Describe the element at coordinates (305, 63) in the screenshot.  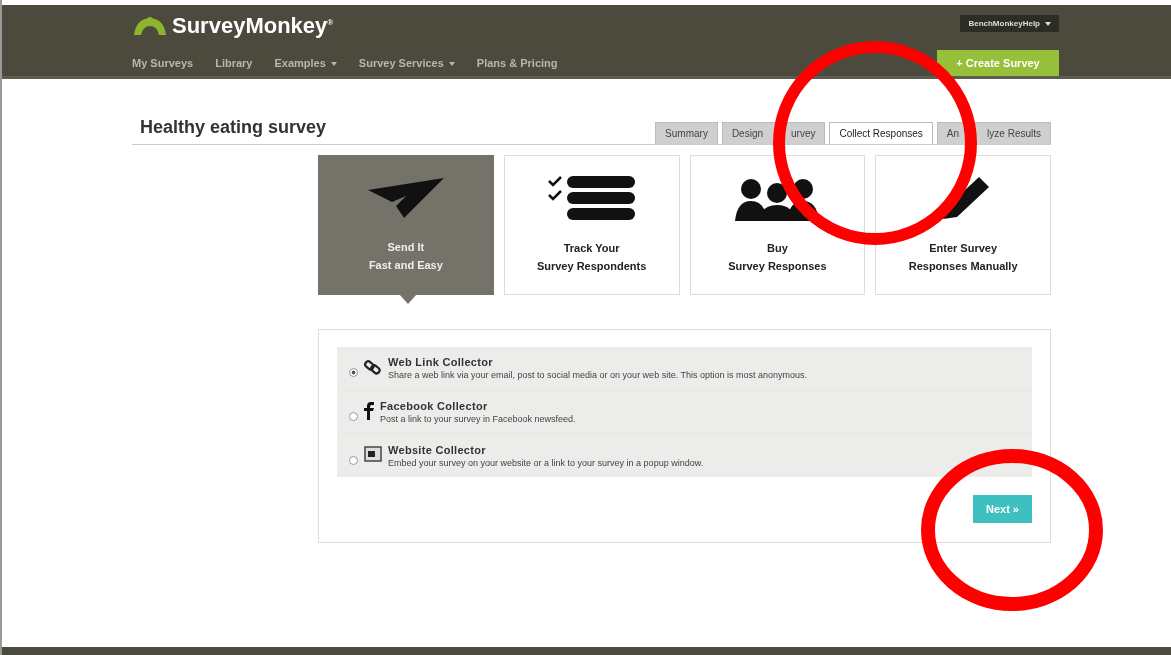
I see `nav-link: Examples` at that location.